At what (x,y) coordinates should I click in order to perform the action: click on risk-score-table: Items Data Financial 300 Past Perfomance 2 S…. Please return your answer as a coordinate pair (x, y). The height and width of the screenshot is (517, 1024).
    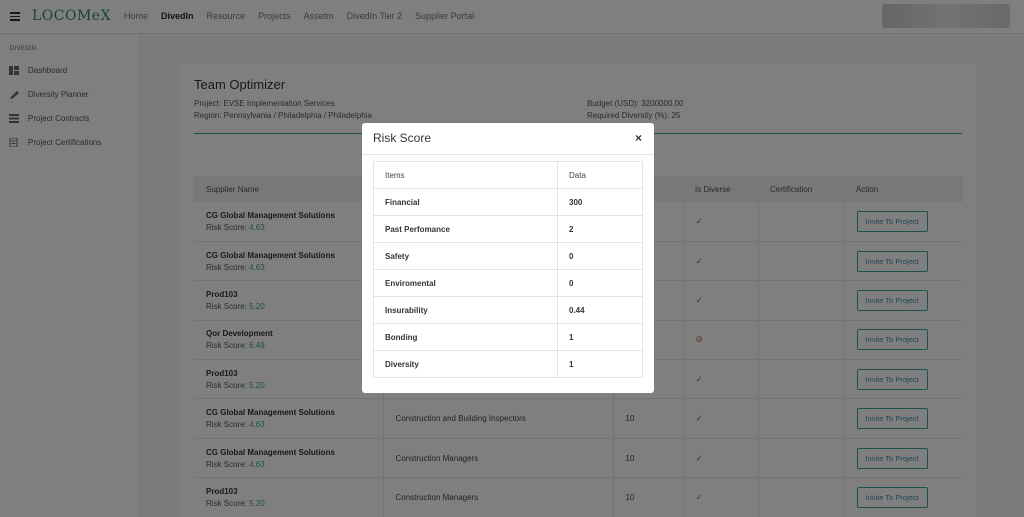
    Looking at the image, I should click on (508, 269).